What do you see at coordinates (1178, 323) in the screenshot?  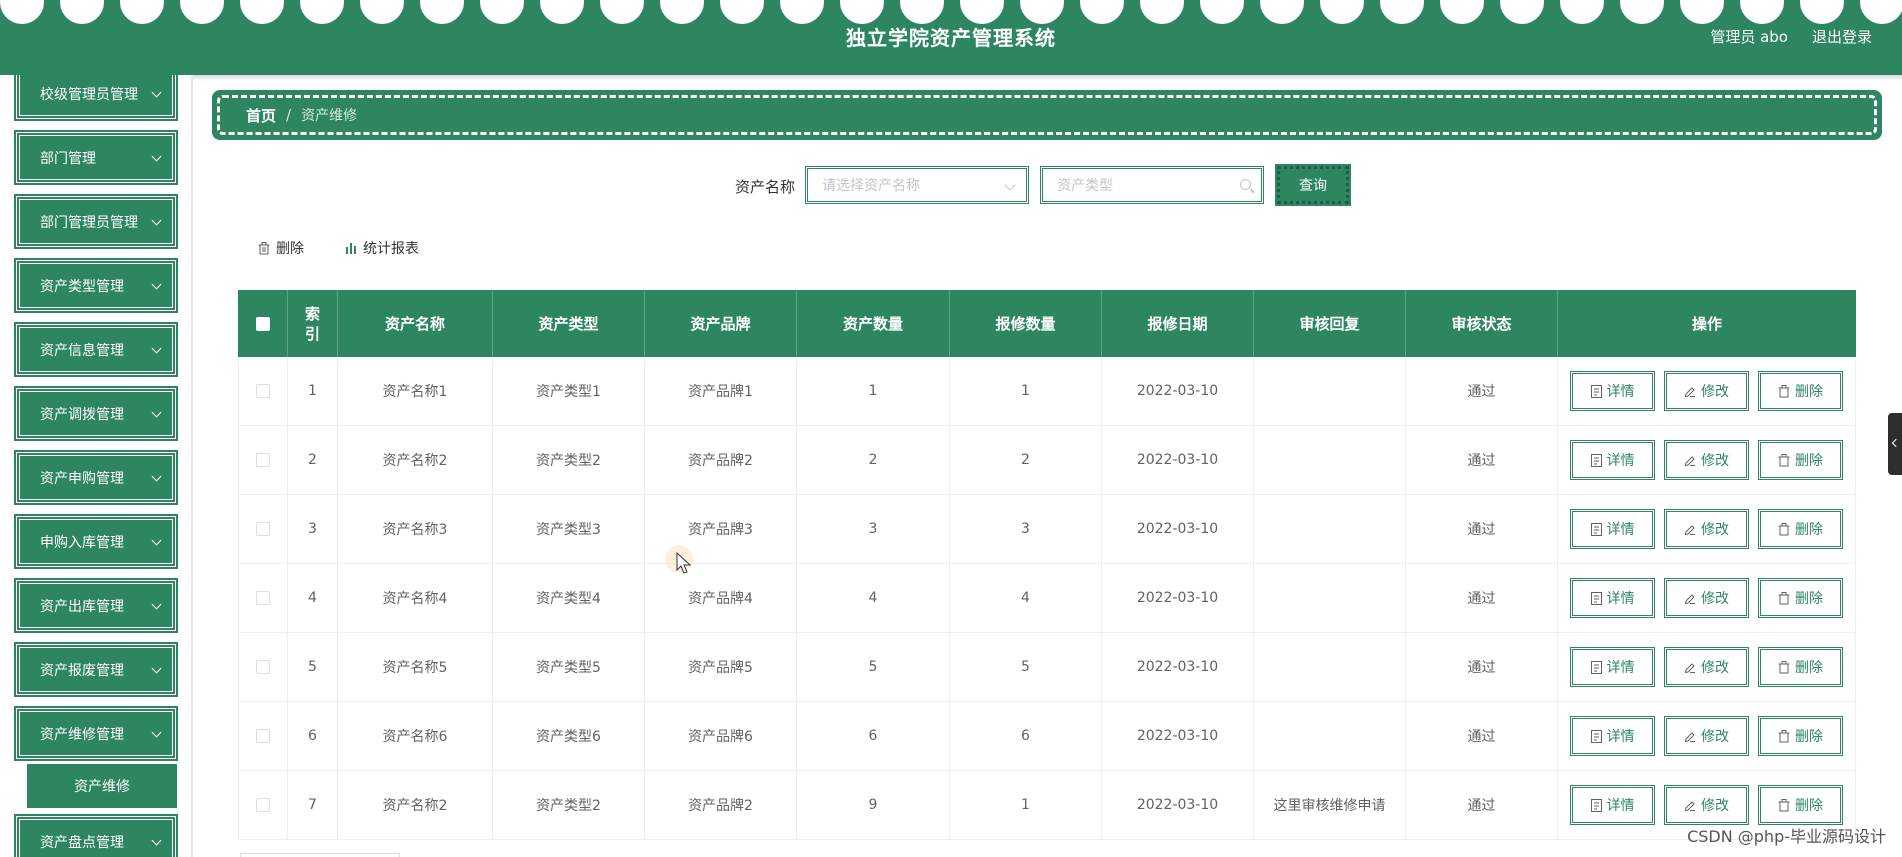 I see `header-repair-date: 报修日期` at bounding box center [1178, 323].